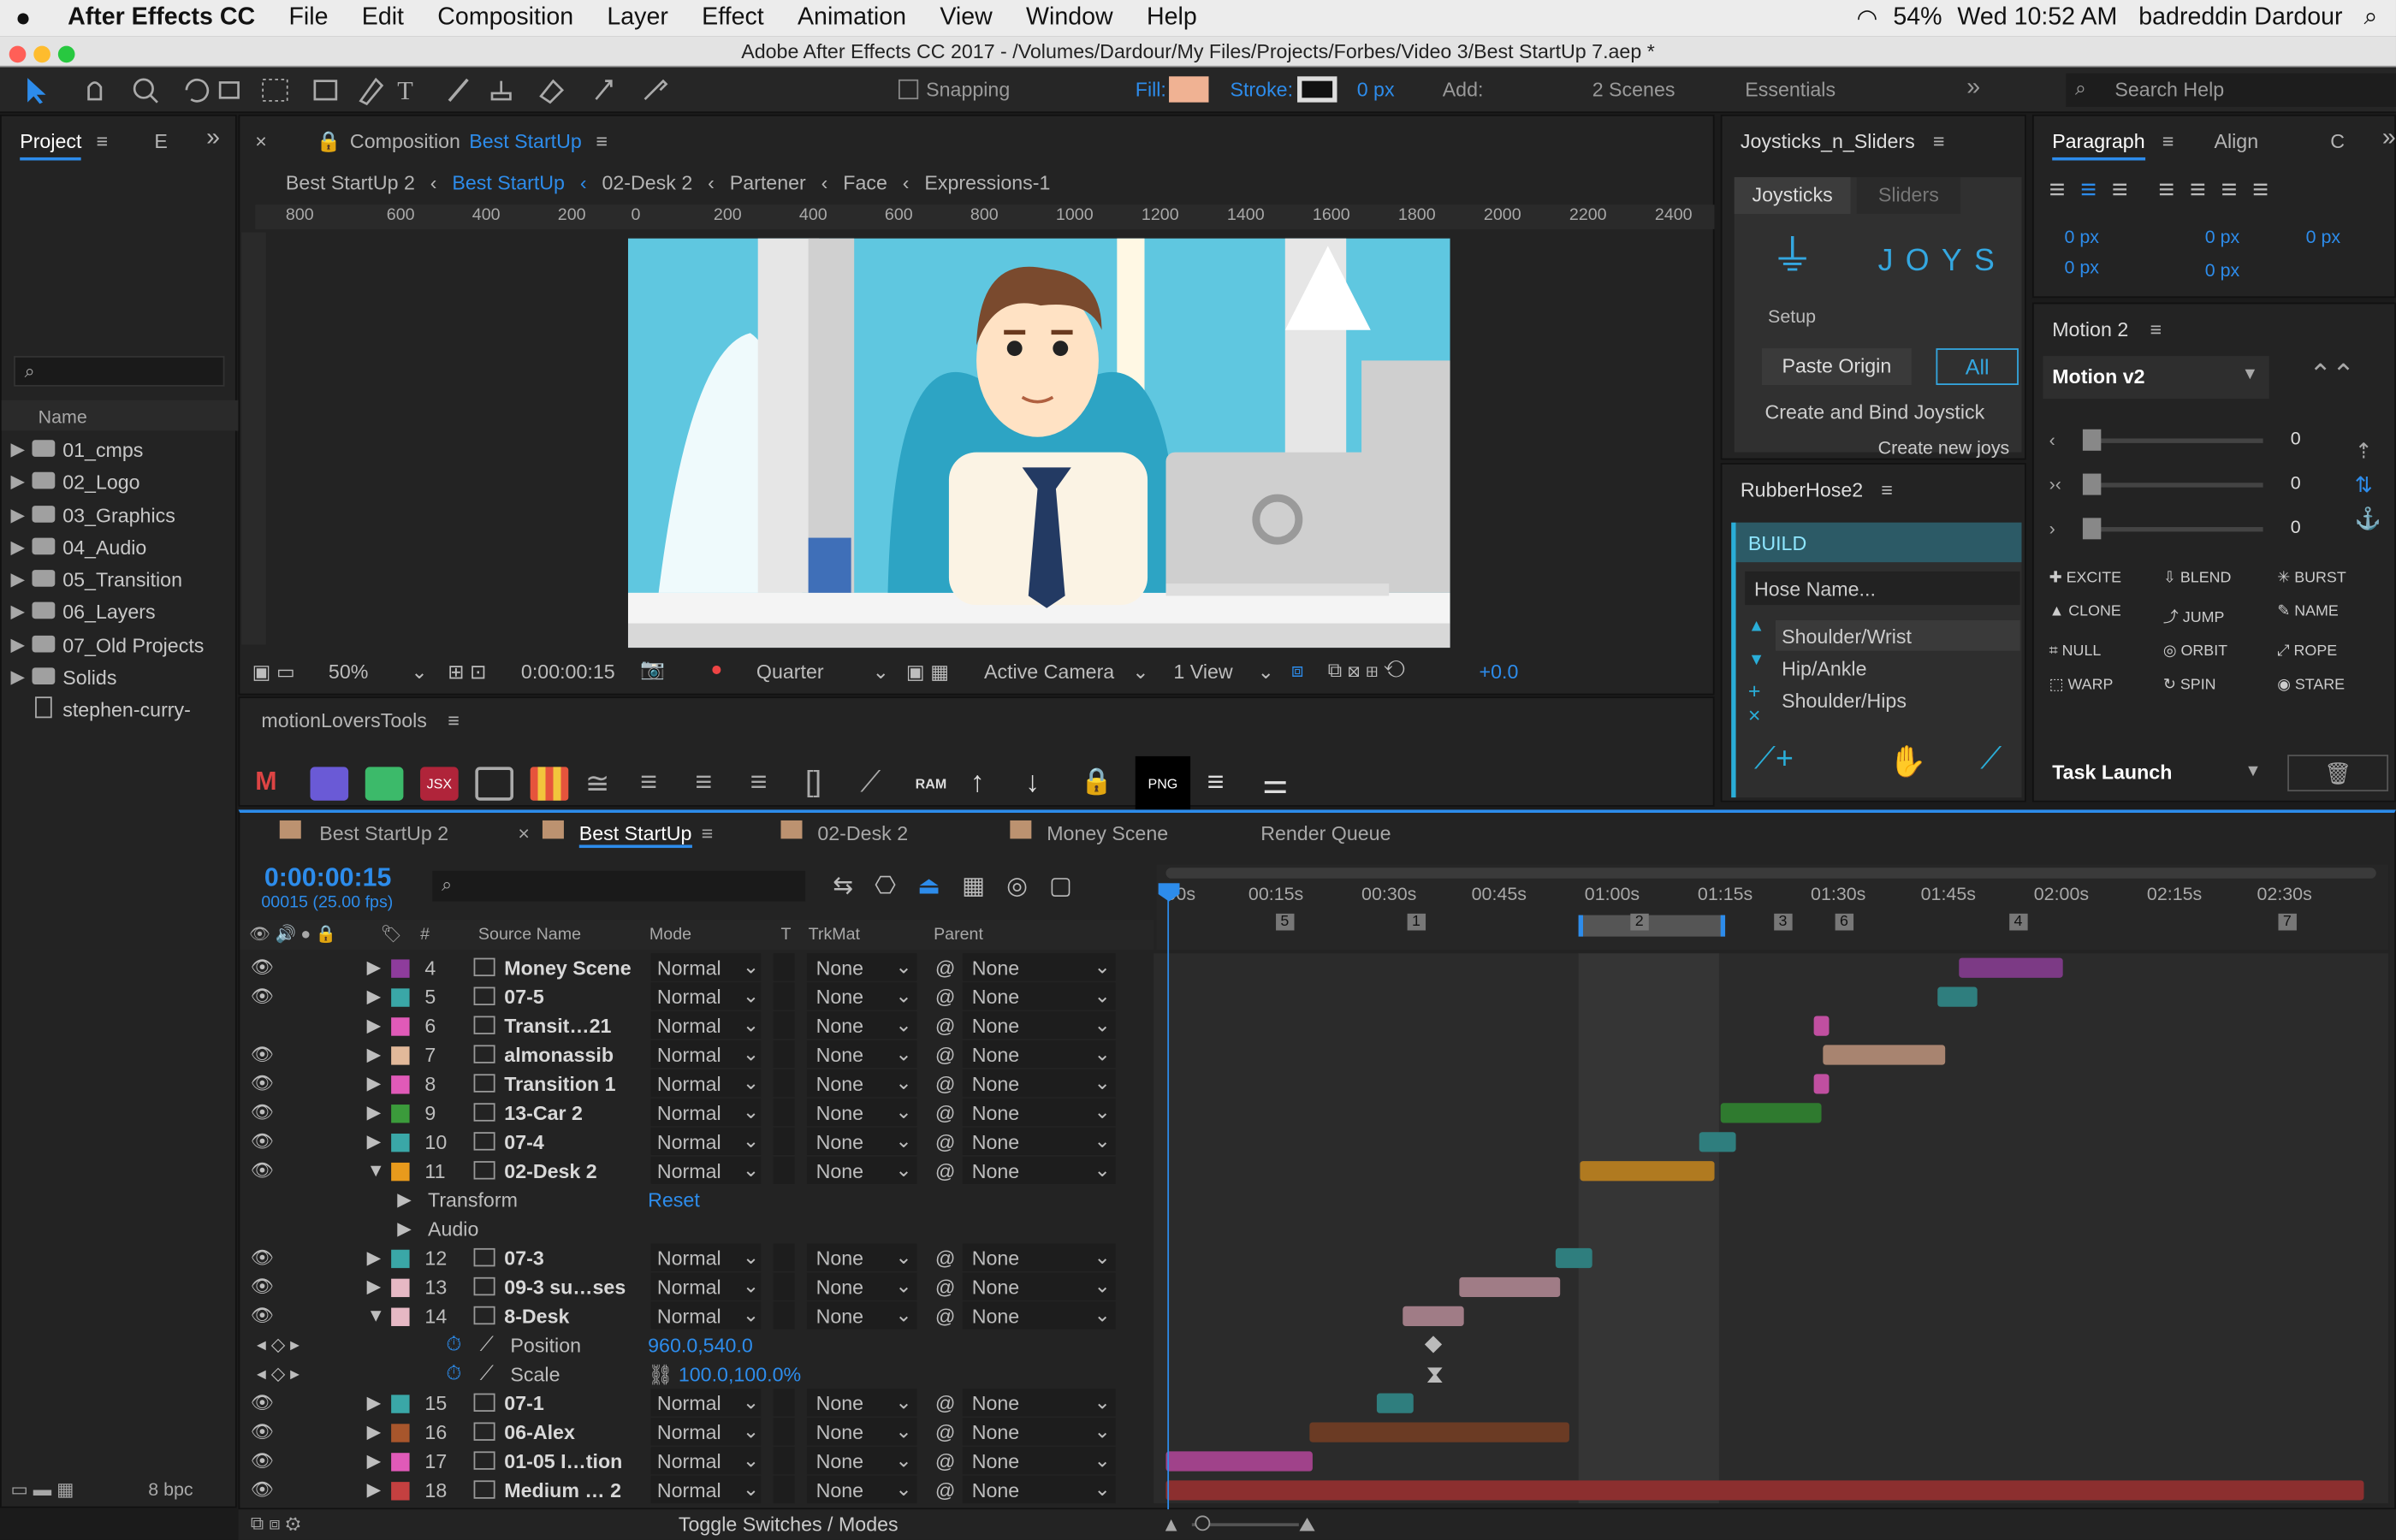 This screenshot has width=2396, height=1540. What do you see at coordinates (1844, 922) in the screenshot?
I see `comp-marker: 6` at bounding box center [1844, 922].